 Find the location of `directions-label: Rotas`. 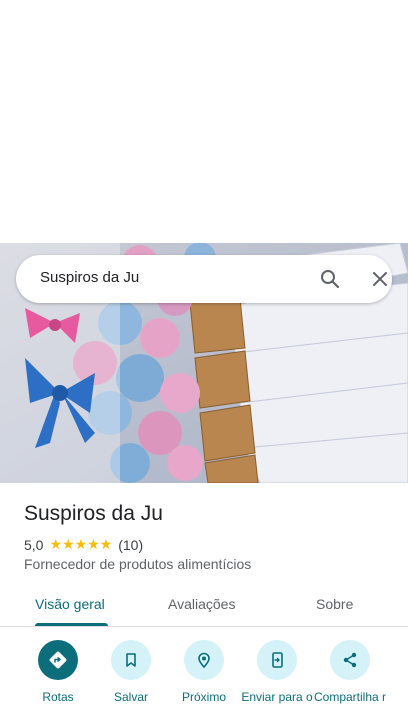

directions-label: Rotas is located at coordinates (58, 697).